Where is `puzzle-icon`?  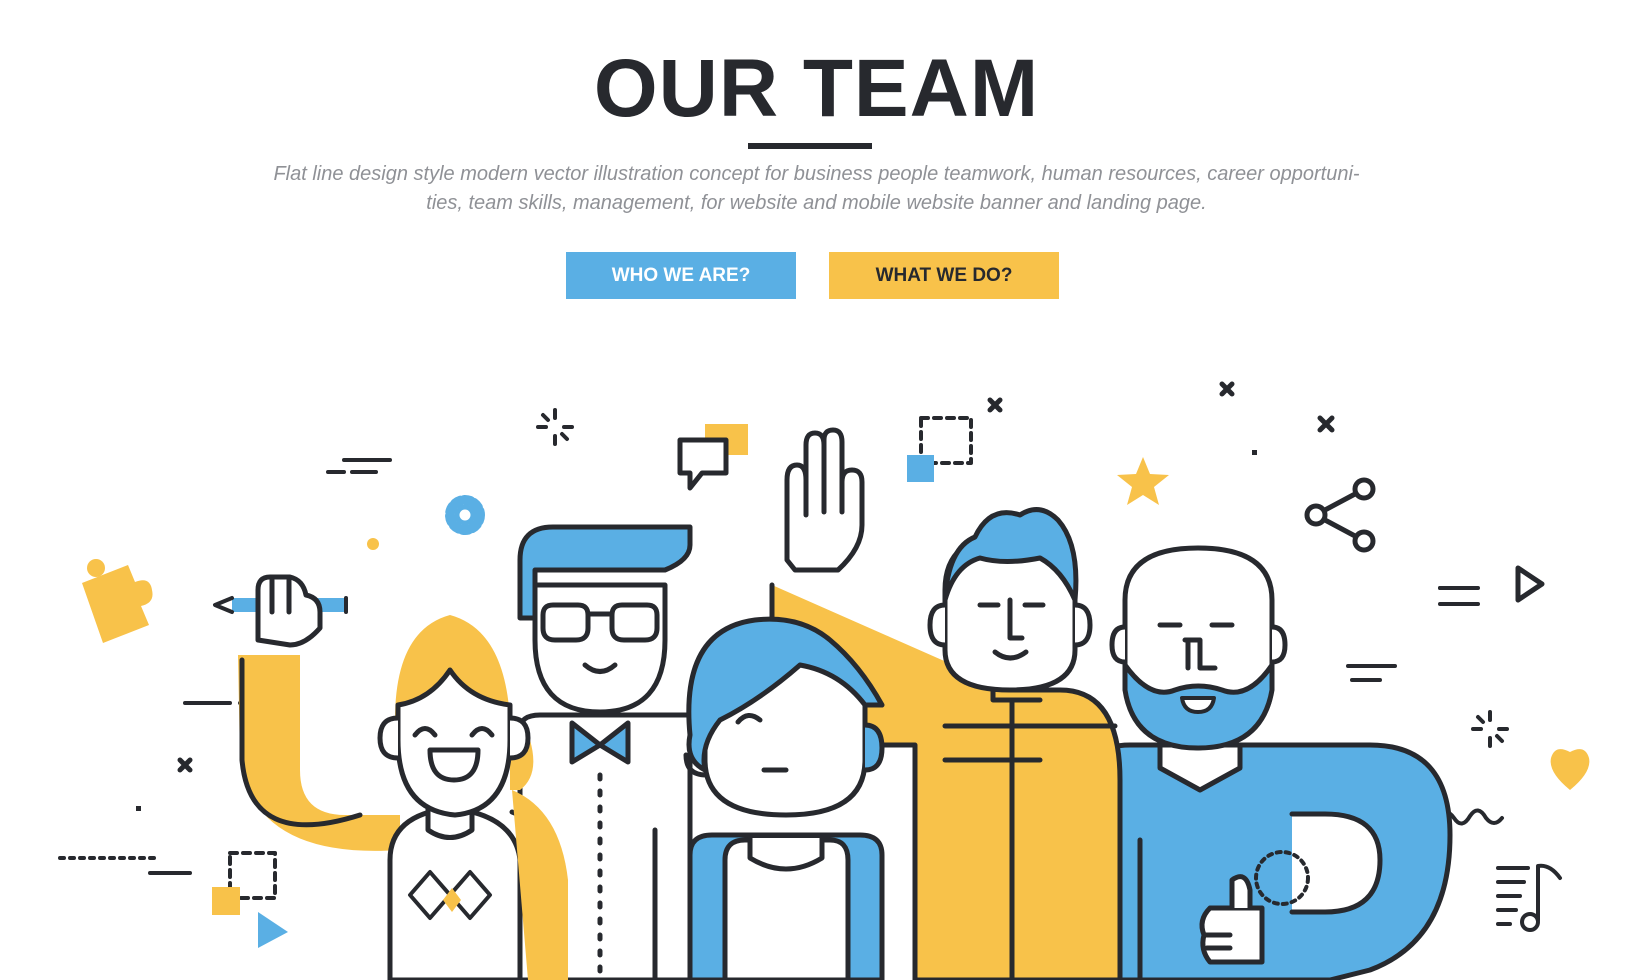
puzzle-icon is located at coordinates (117, 601).